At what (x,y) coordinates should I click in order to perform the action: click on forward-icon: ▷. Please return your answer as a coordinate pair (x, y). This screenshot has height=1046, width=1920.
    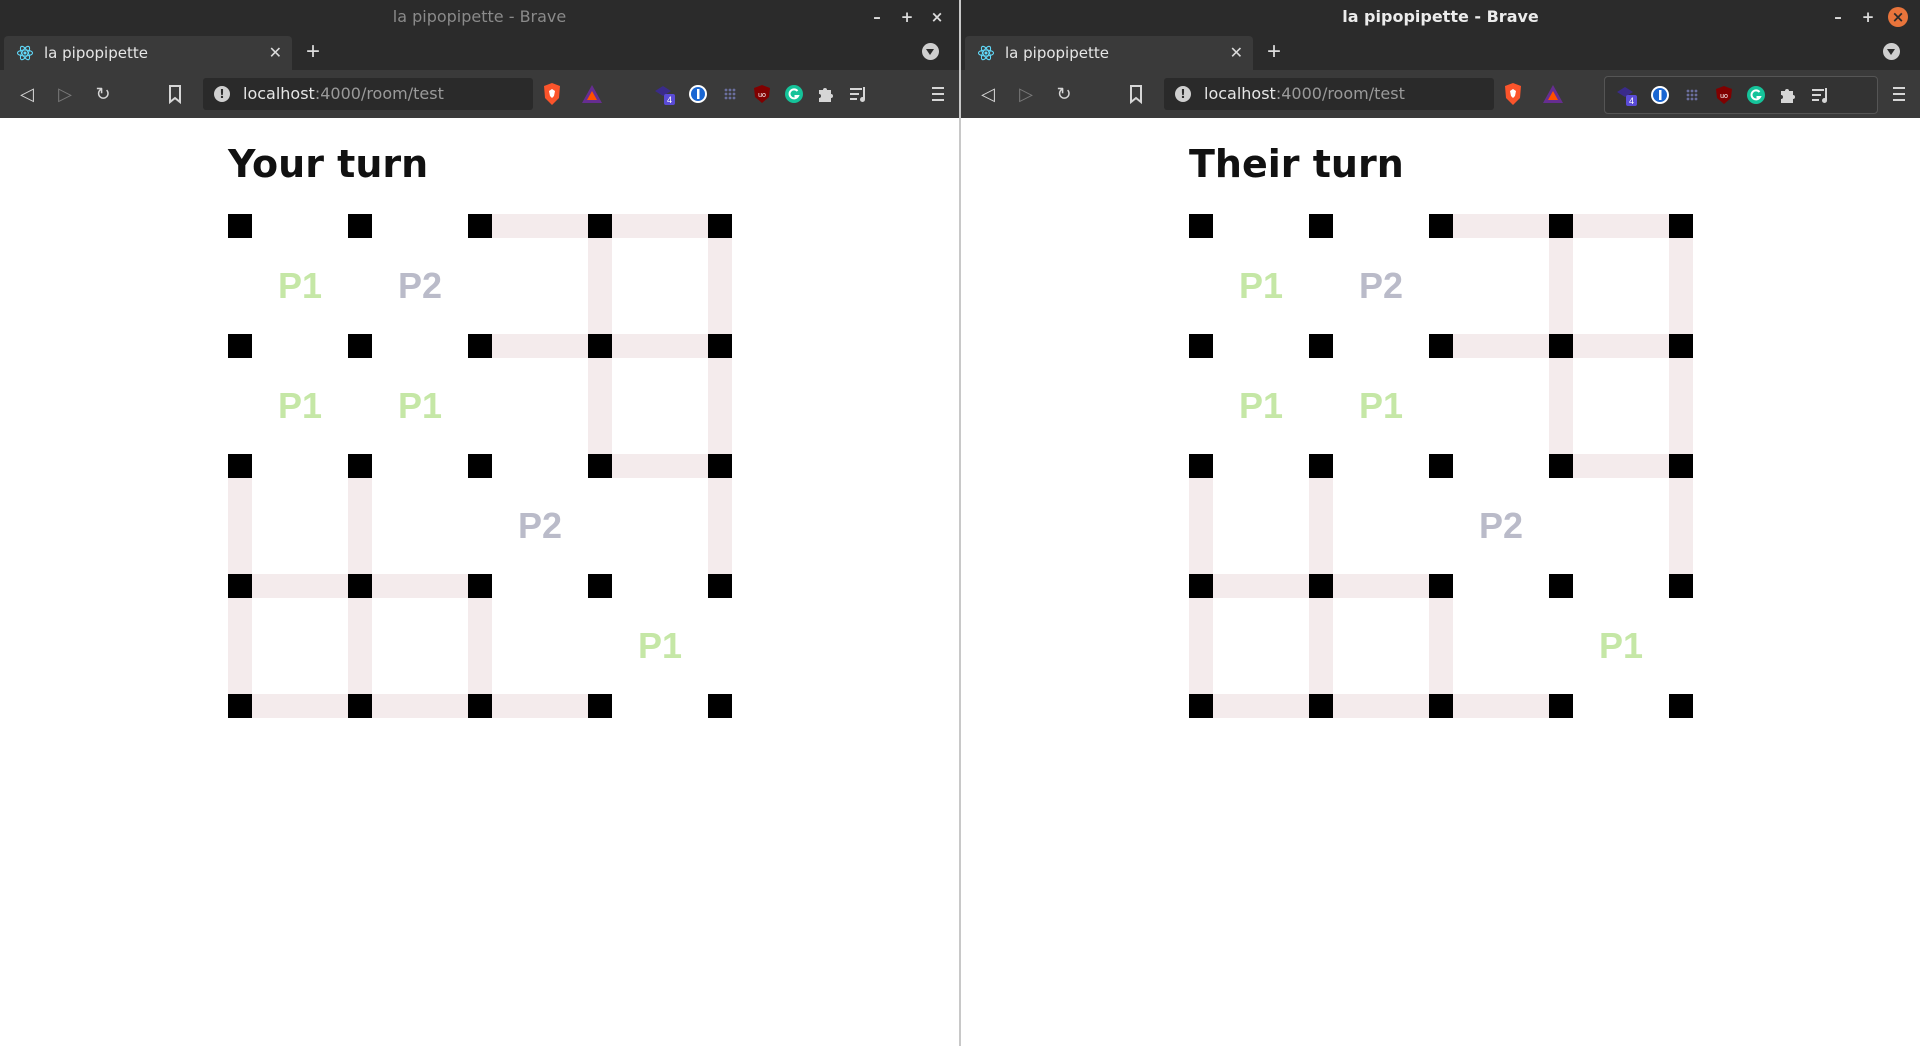
    Looking at the image, I should click on (1026, 94).